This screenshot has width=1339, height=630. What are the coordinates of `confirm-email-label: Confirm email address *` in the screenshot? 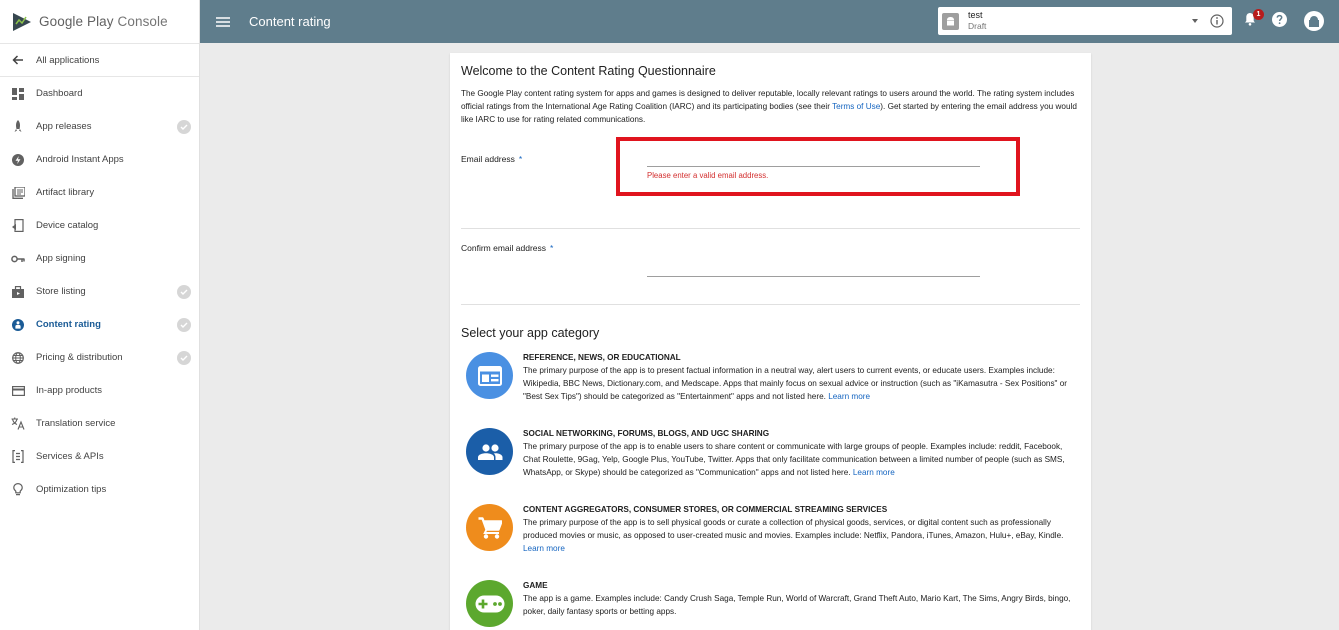 It's located at (507, 248).